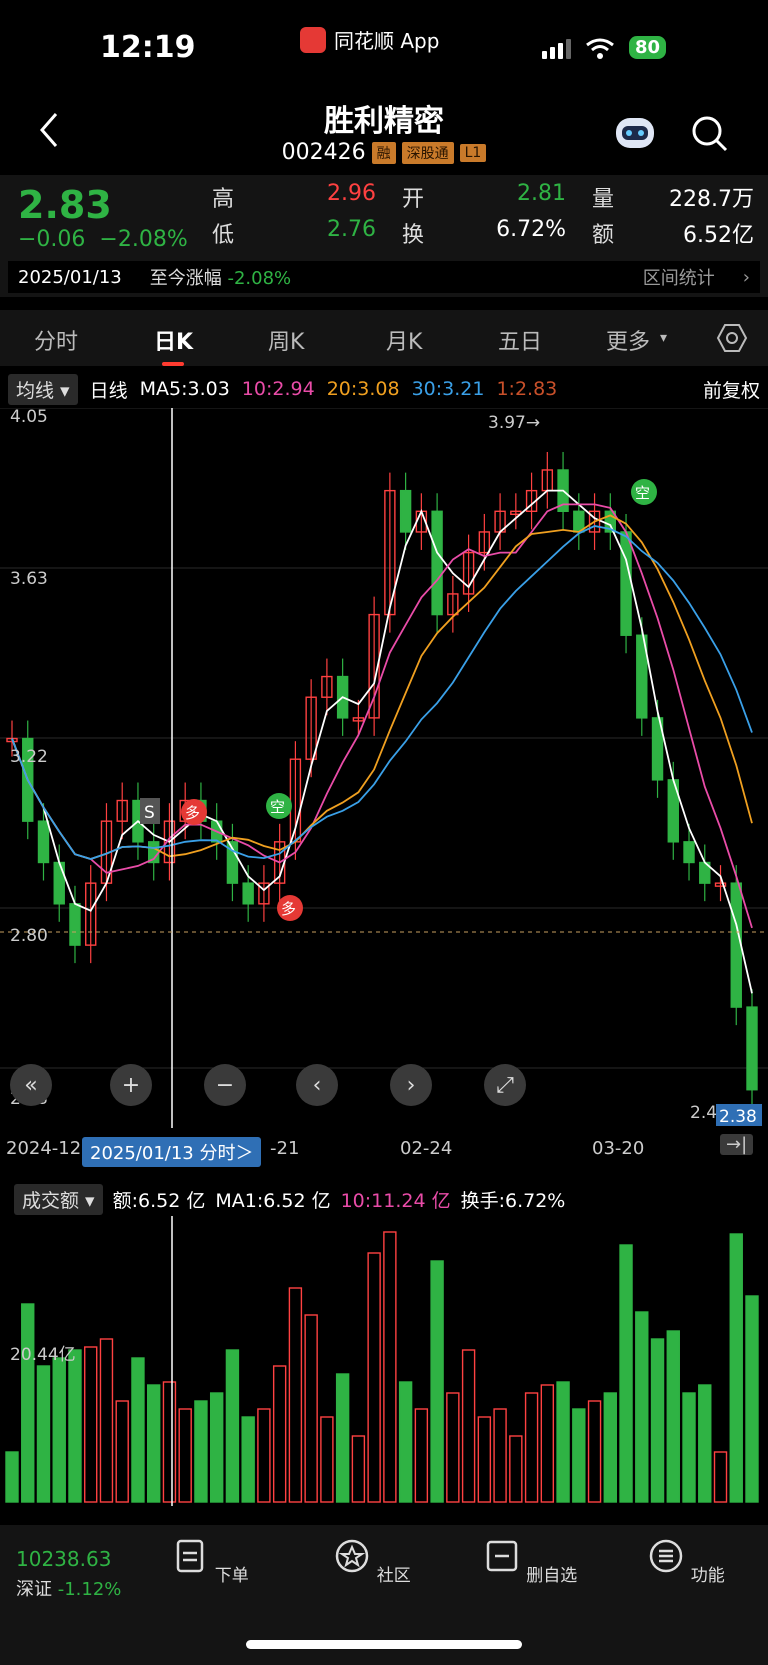  Describe the element at coordinates (259, 278) in the screenshot. I see `since-value: -2.08%` at that location.